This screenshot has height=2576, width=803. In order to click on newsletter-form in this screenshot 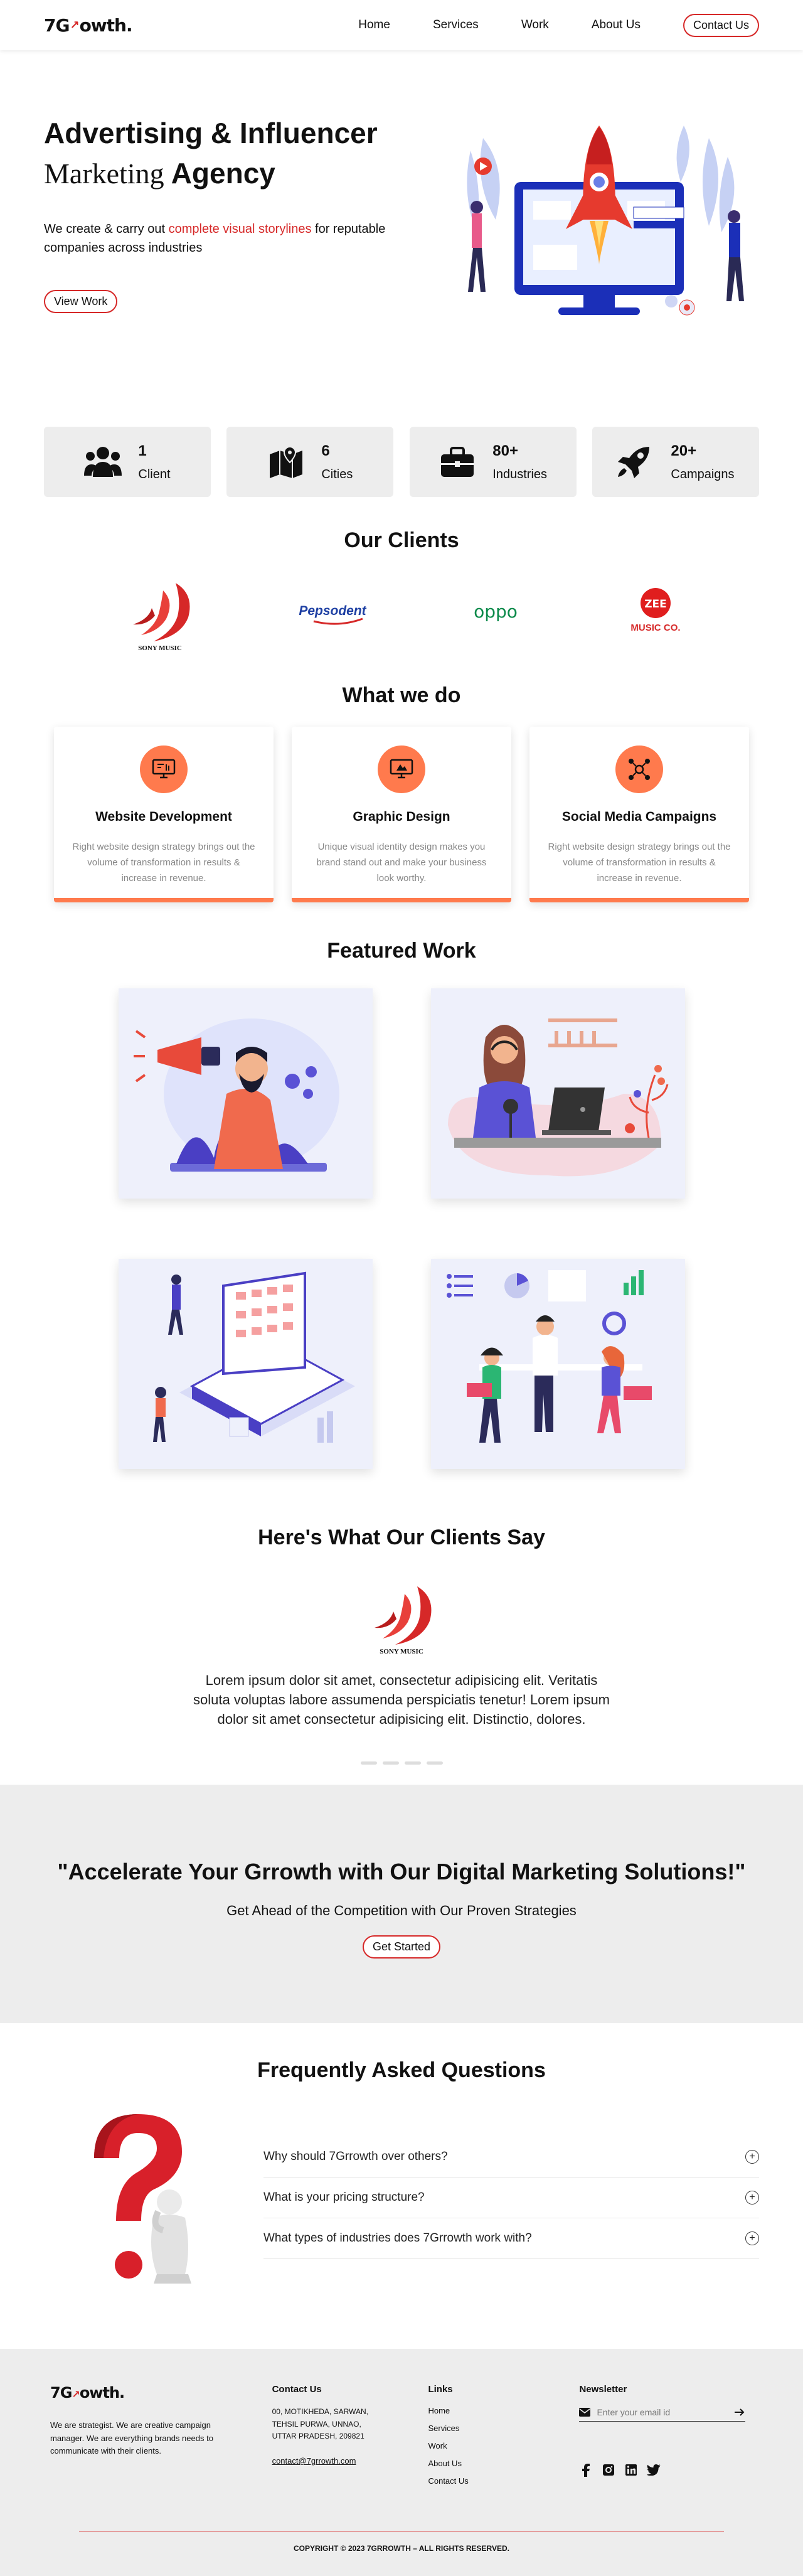, I will do `click(662, 2412)`.